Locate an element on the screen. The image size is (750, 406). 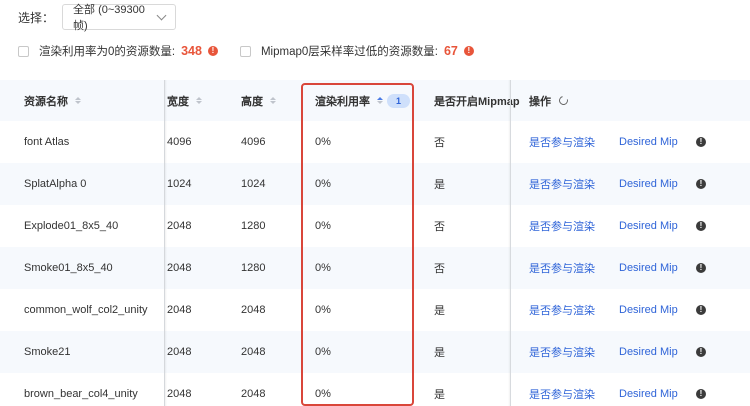
cell-name: brown_bear_col4_unity is located at coordinates (81, 394).